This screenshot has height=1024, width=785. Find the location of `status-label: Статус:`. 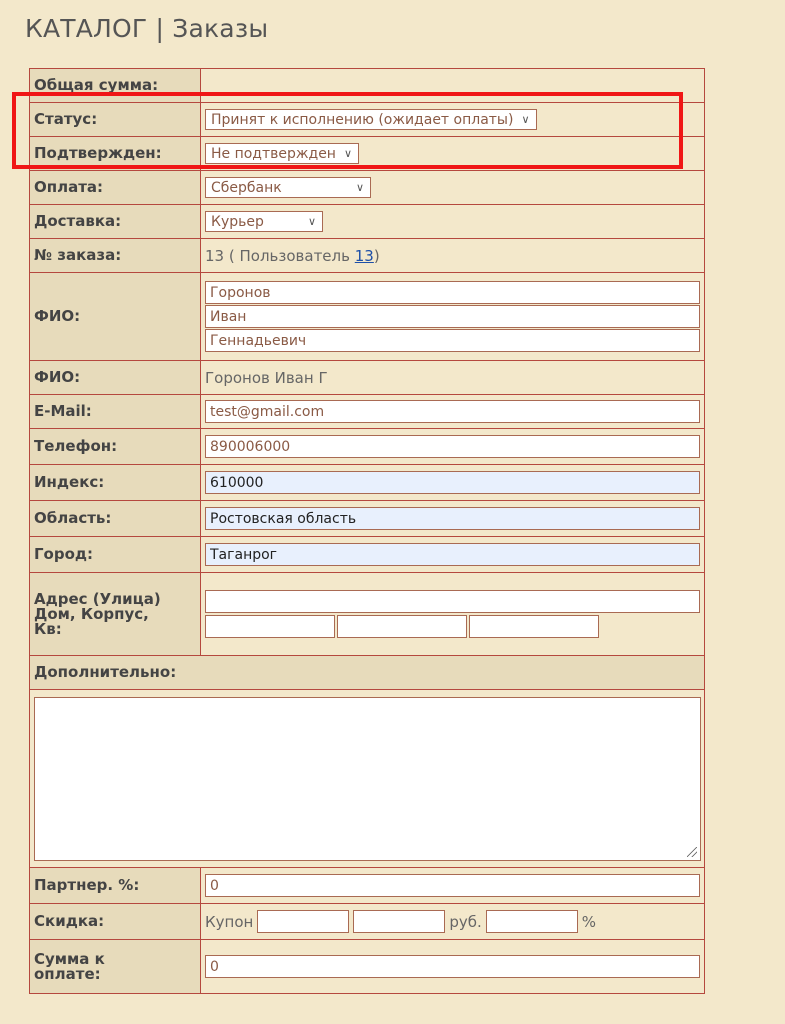

status-label: Статус: is located at coordinates (115, 119).